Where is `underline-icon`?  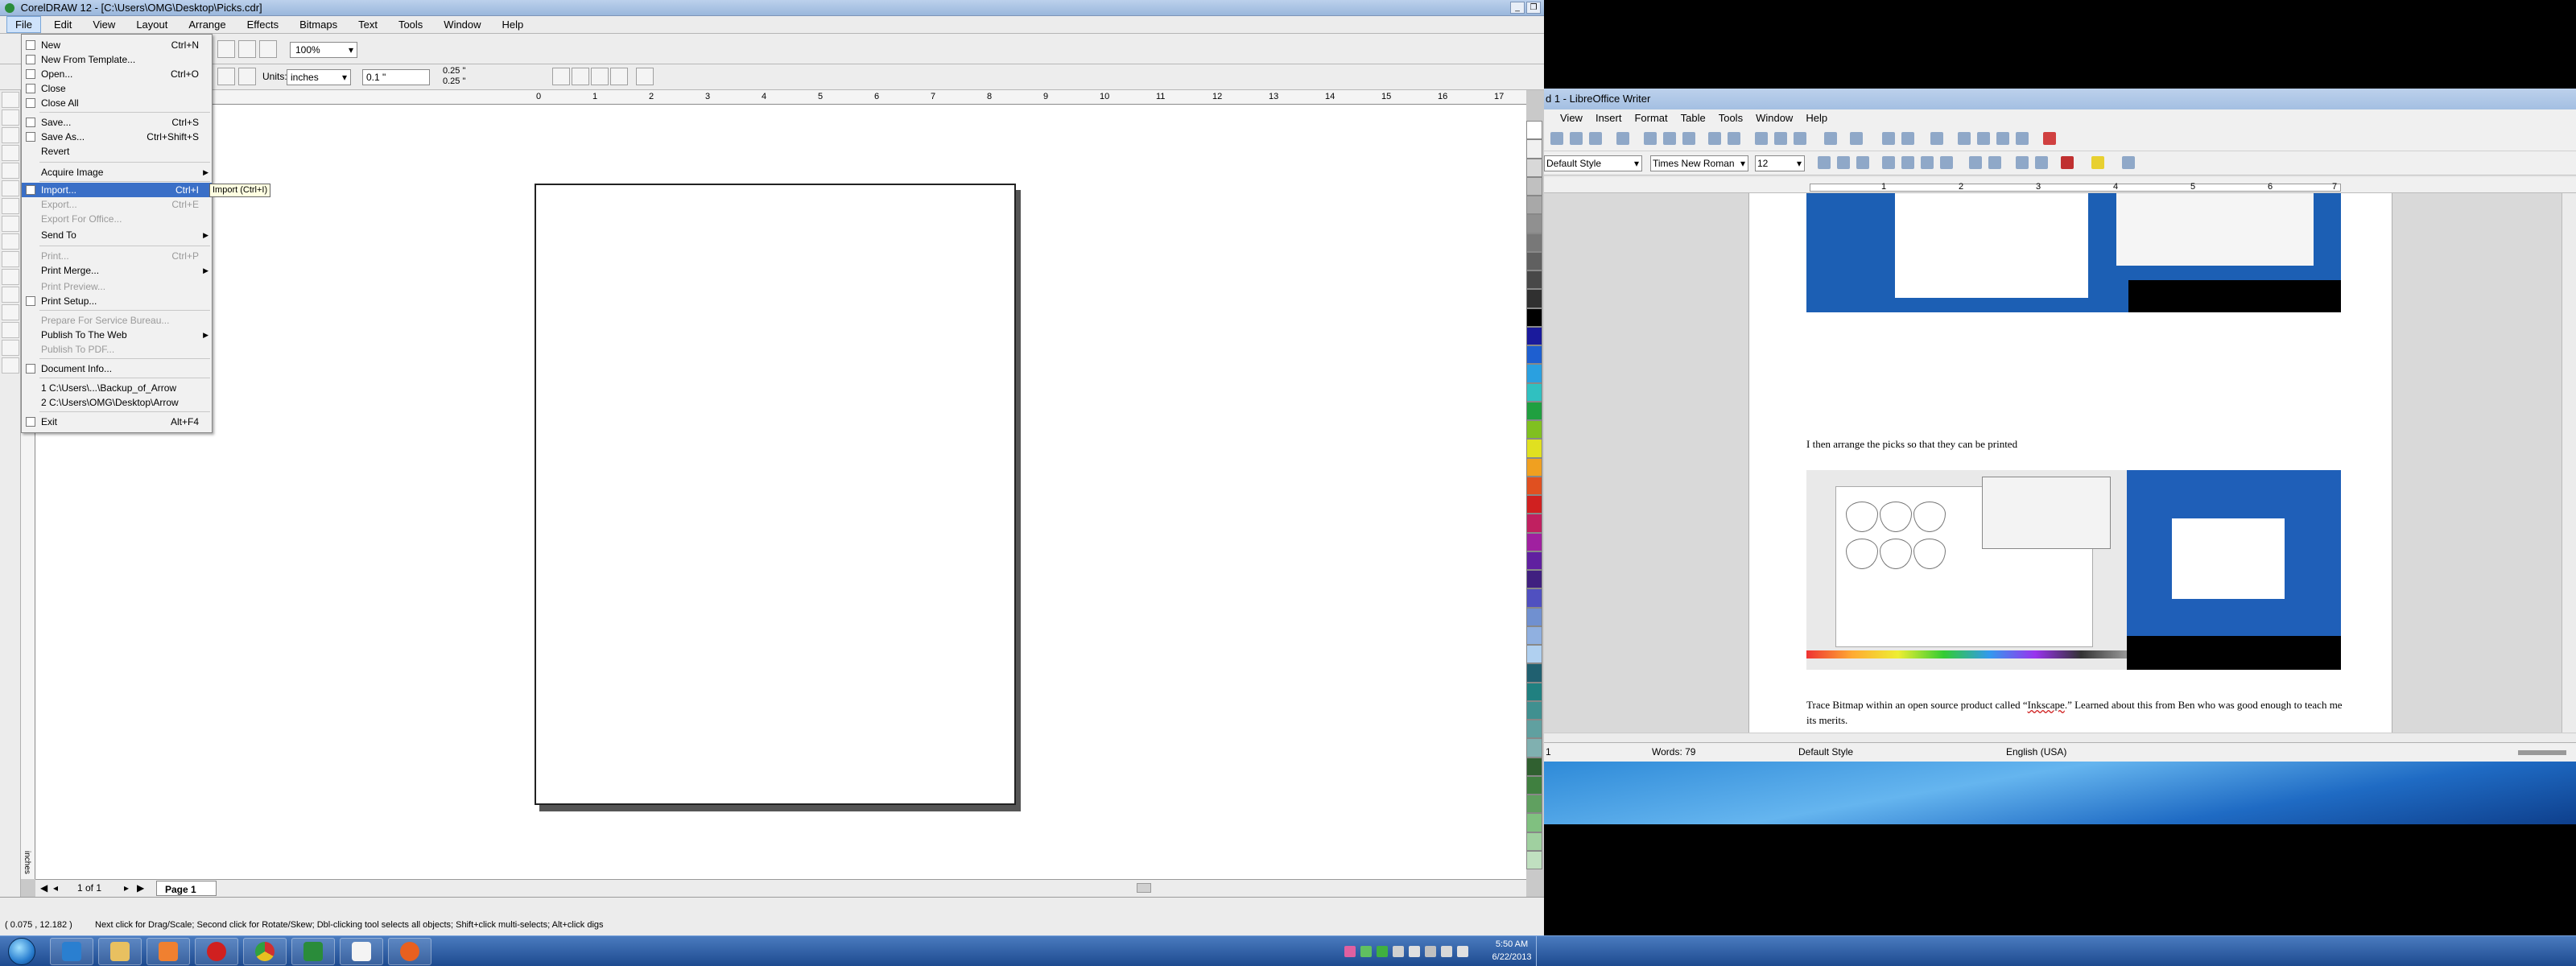
underline-icon is located at coordinates (1862, 162).